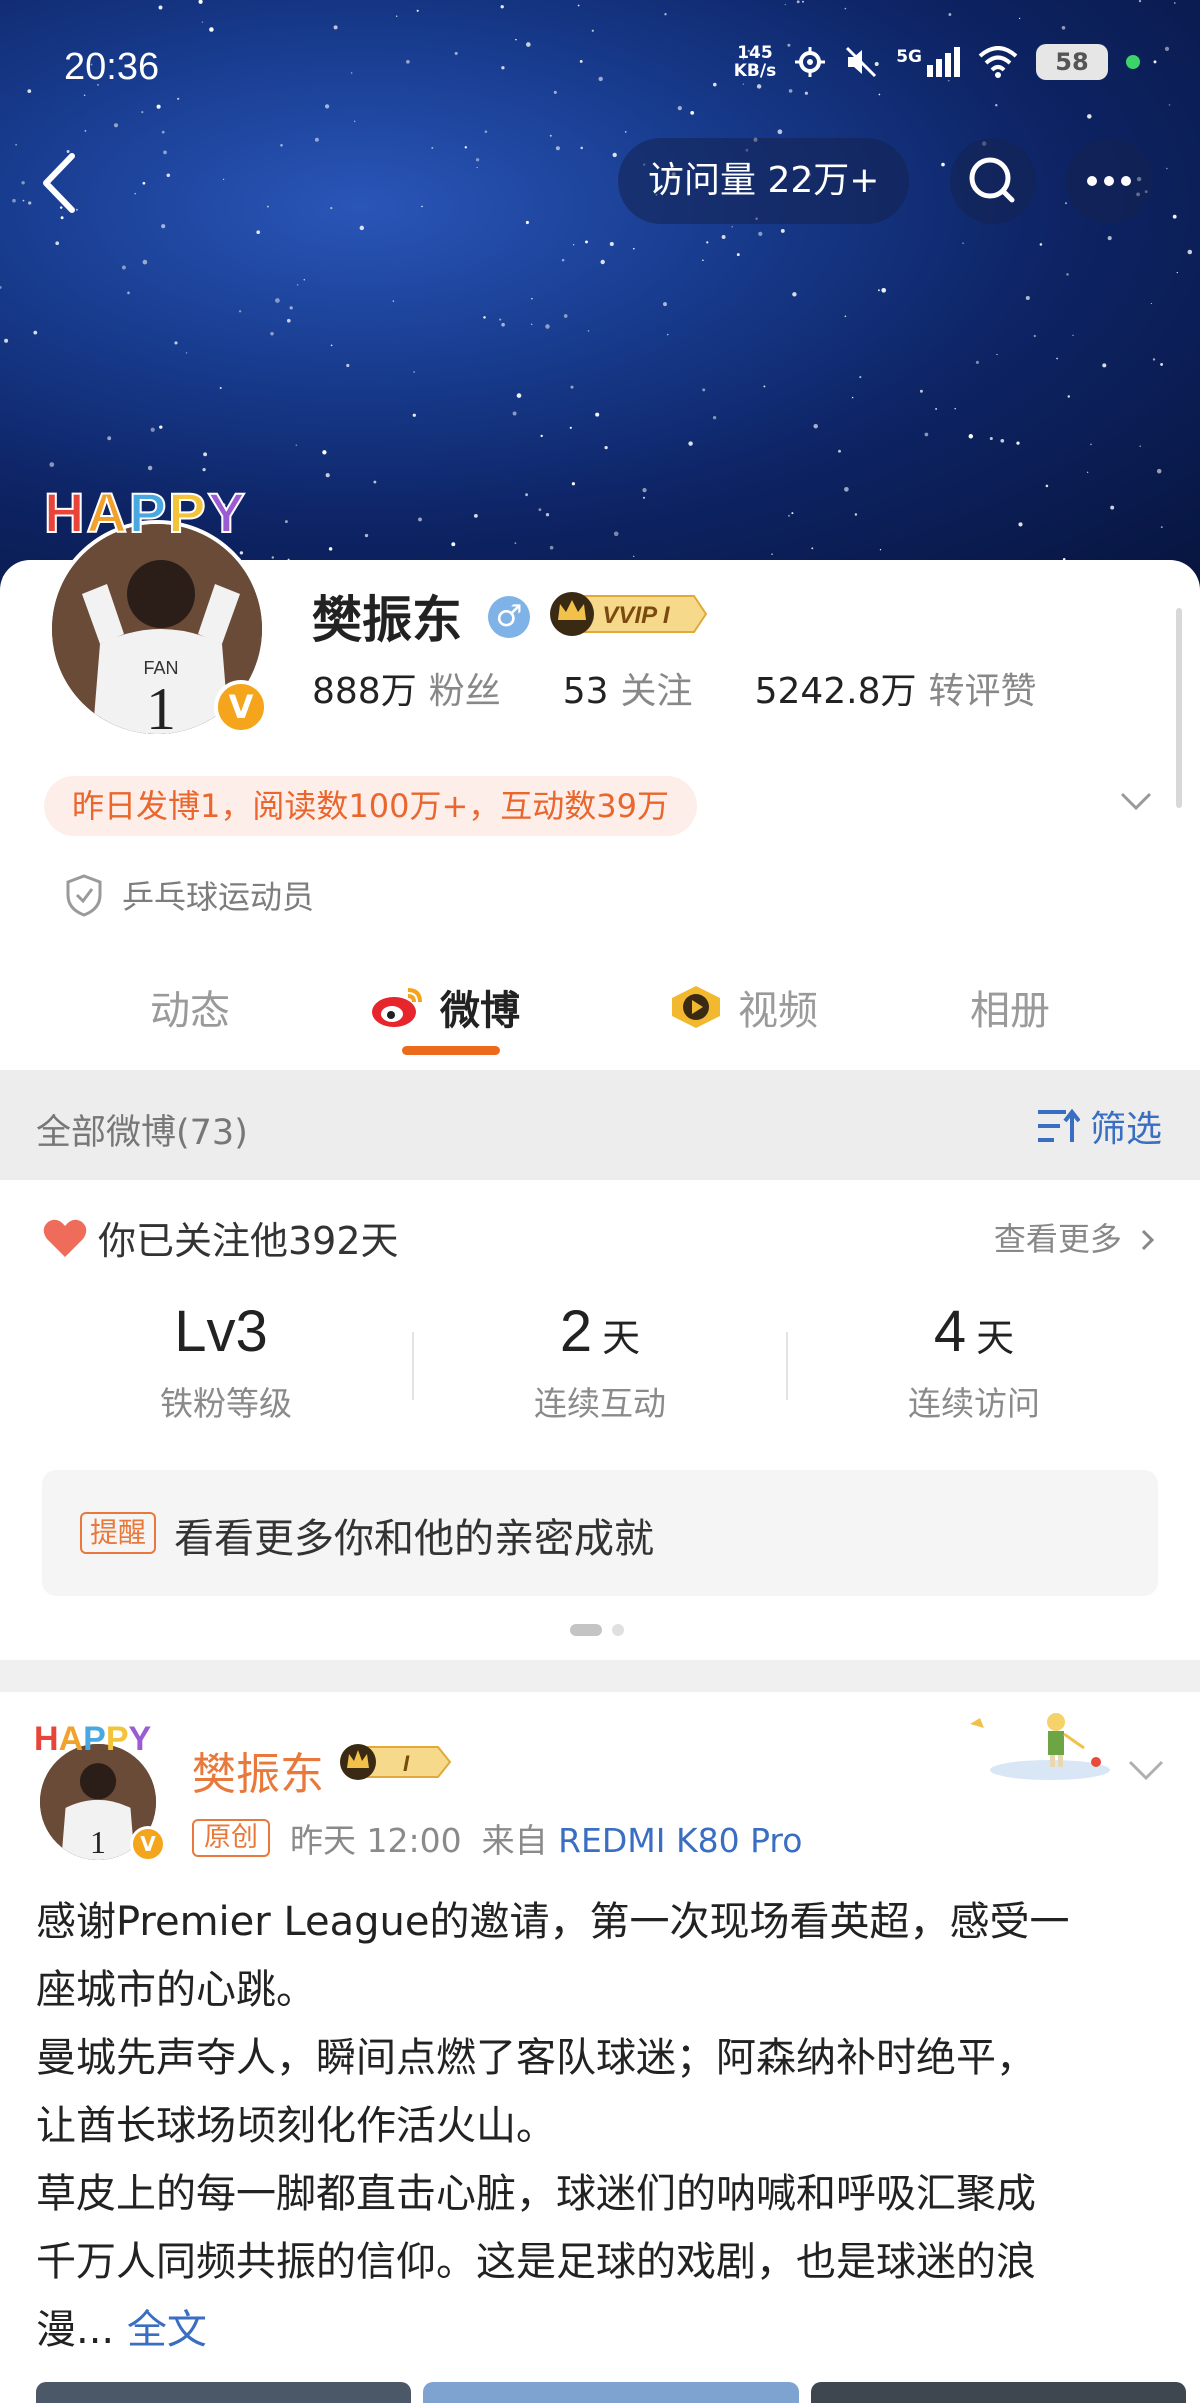  I want to click on metric-consecutive-interaction: 2天 连续互动, so click(600, 1361).